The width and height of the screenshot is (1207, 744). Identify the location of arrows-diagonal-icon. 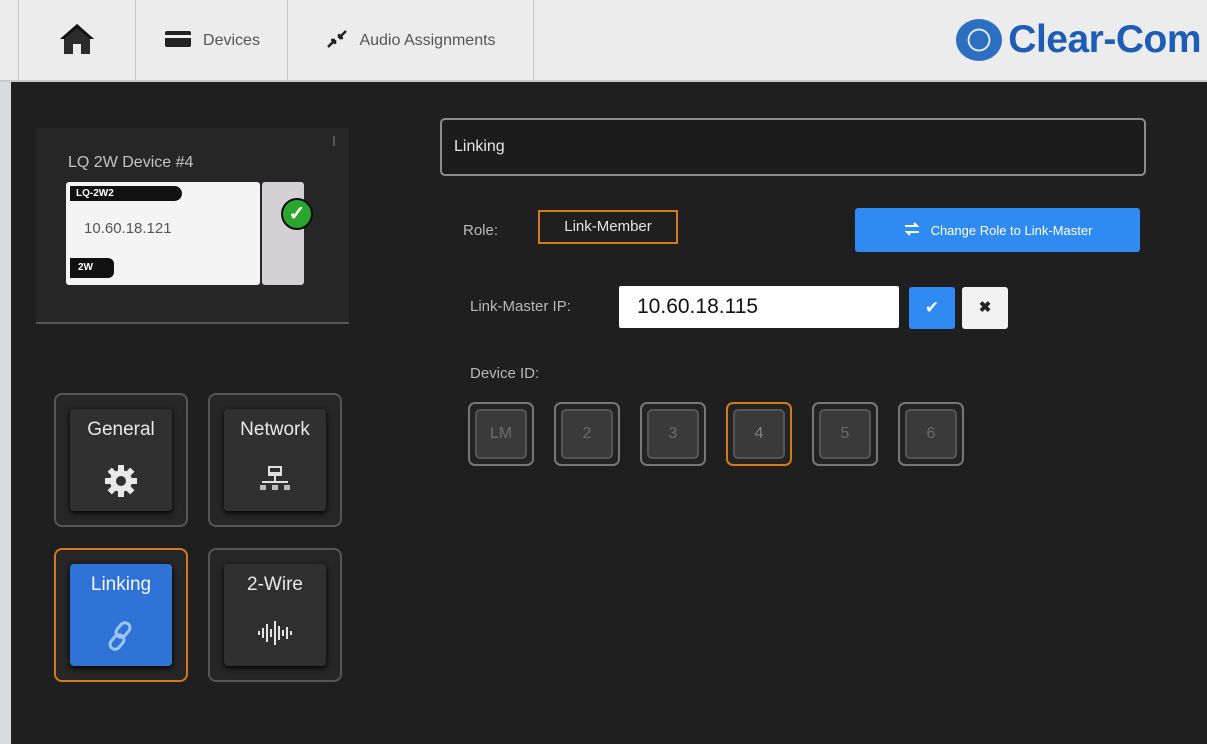
(337, 41).